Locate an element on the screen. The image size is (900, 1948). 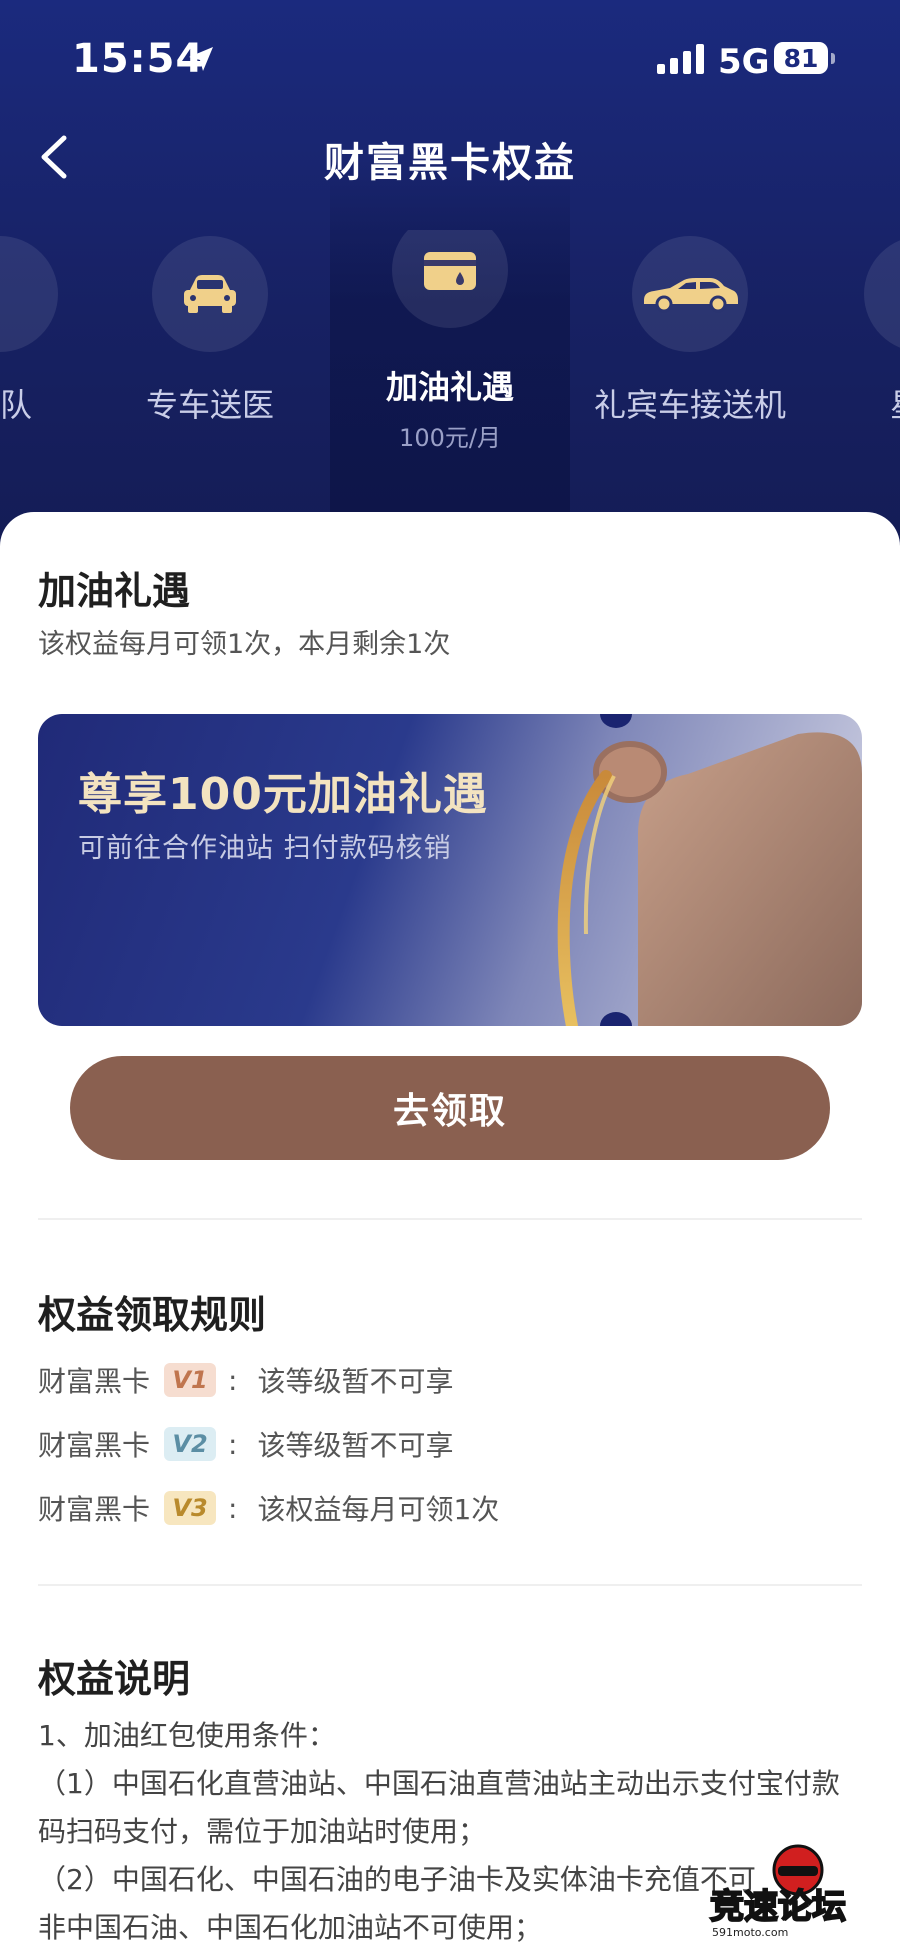
tab-expert-team: 团队 is located at coordinates (50, 331).